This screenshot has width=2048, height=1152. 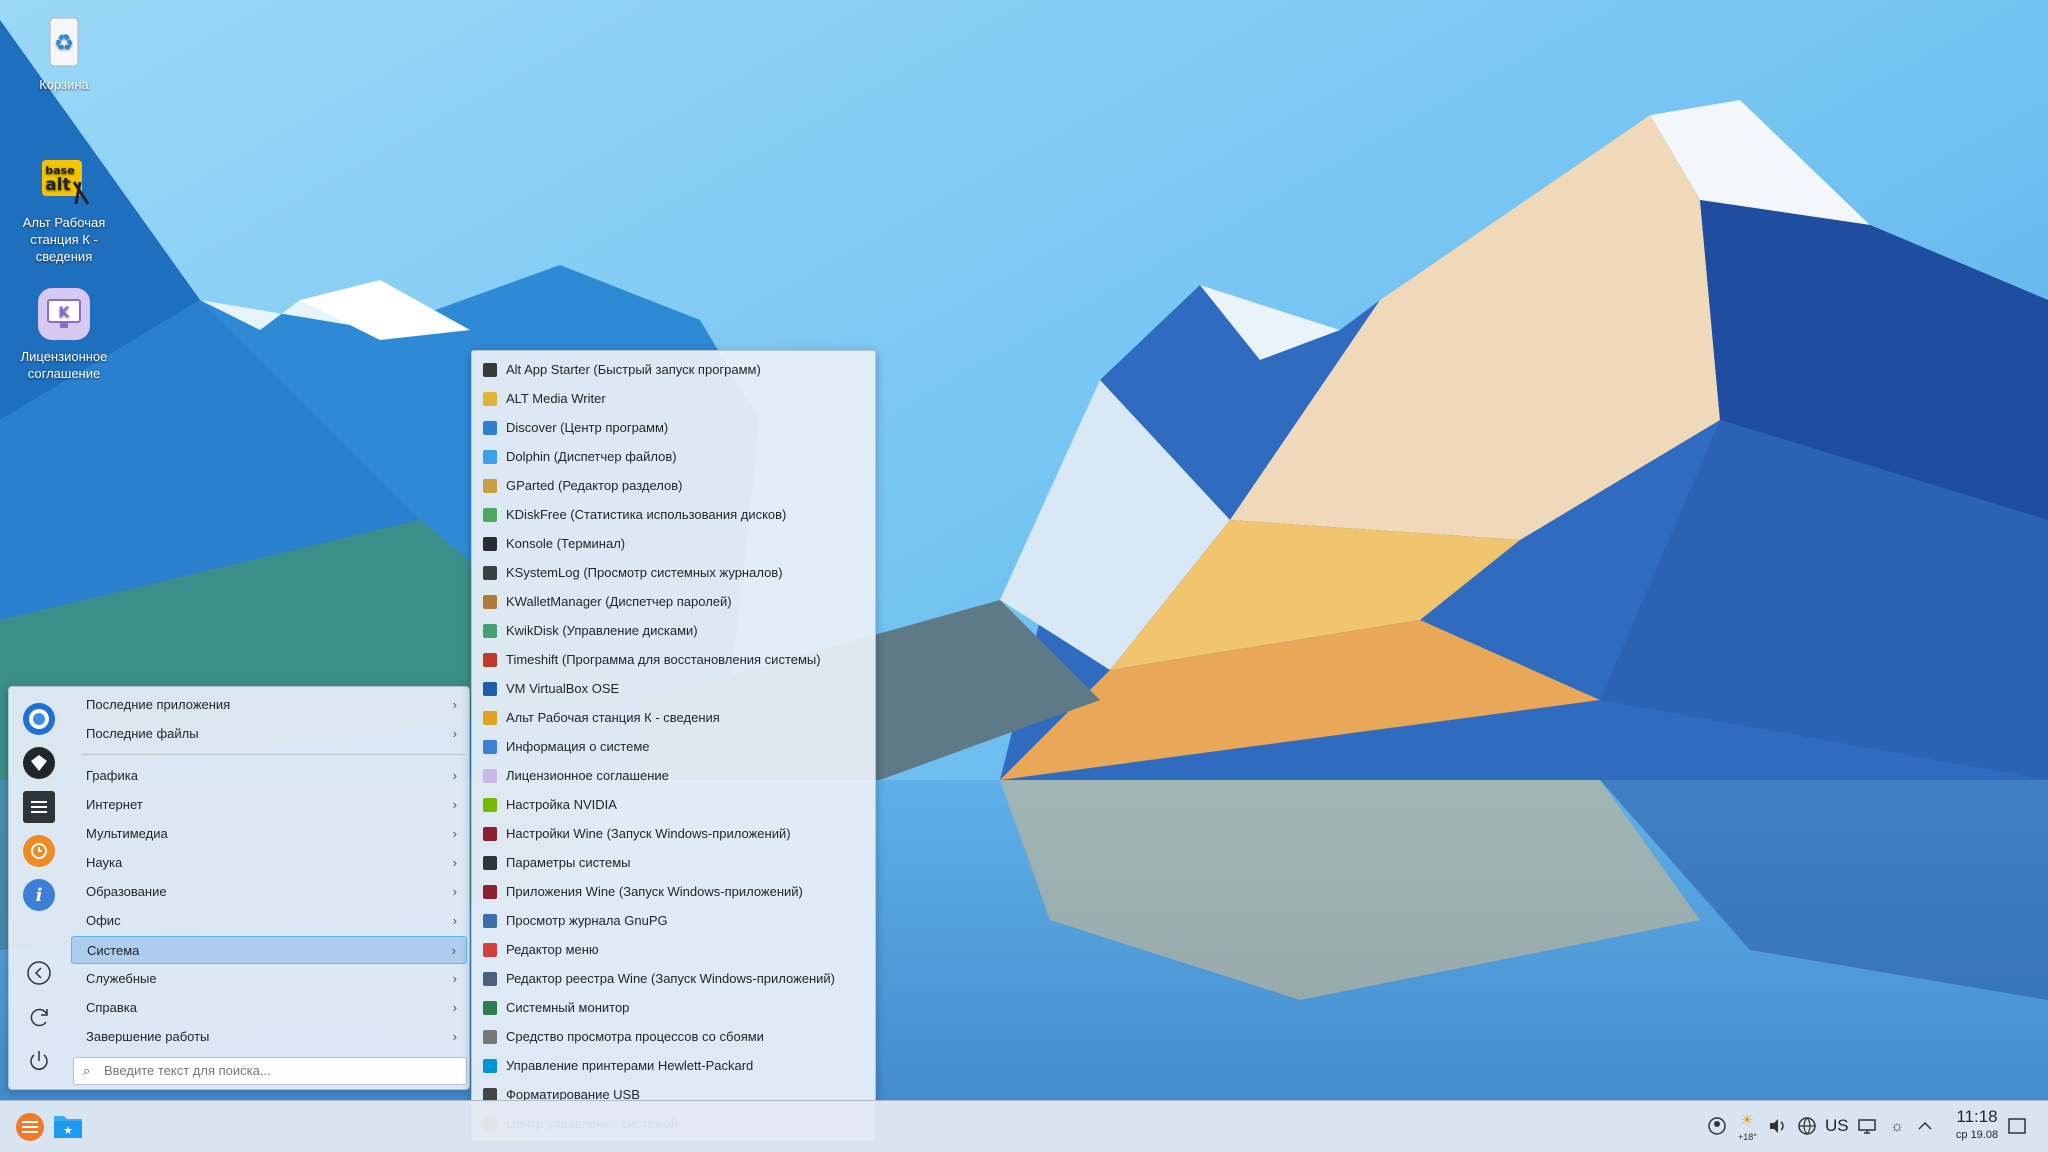 I want to click on submenu-item: Dolphin (Диспетчер файлов), so click(x=673, y=456).